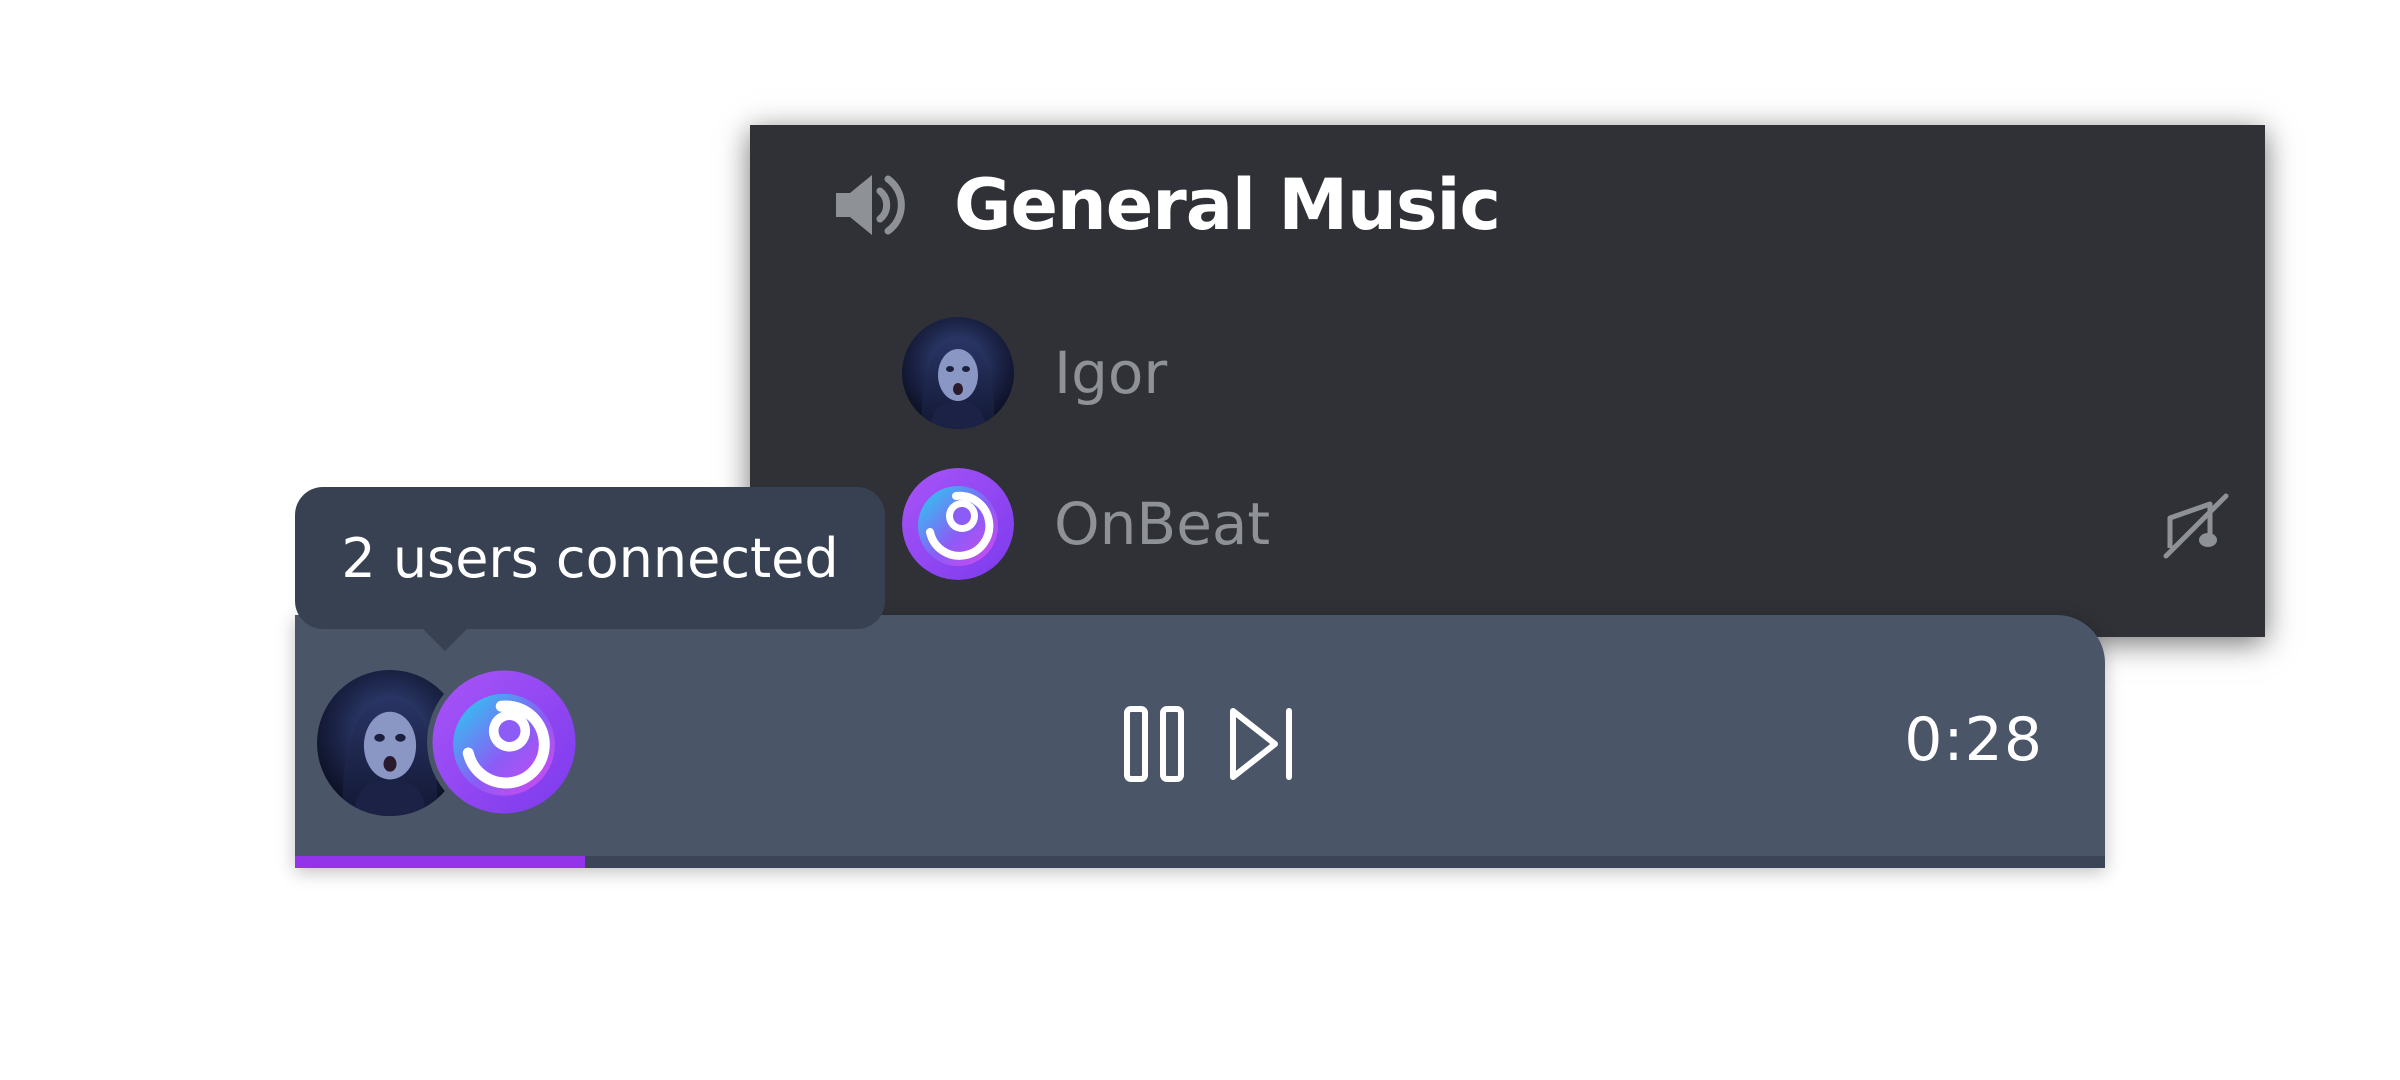 This screenshot has width=2400, height=1080. What do you see at coordinates (445, 639) in the screenshot?
I see `tooltip-arrow` at bounding box center [445, 639].